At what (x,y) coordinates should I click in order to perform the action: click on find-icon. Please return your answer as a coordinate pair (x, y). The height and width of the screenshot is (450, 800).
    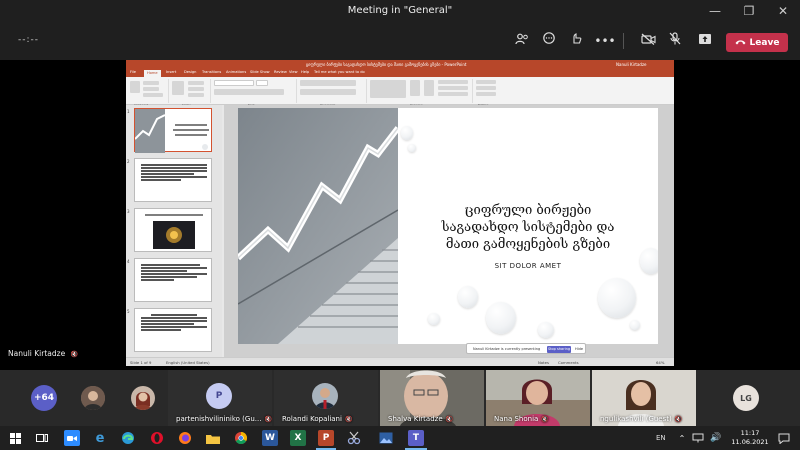
    Looking at the image, I should click on (486, 82).